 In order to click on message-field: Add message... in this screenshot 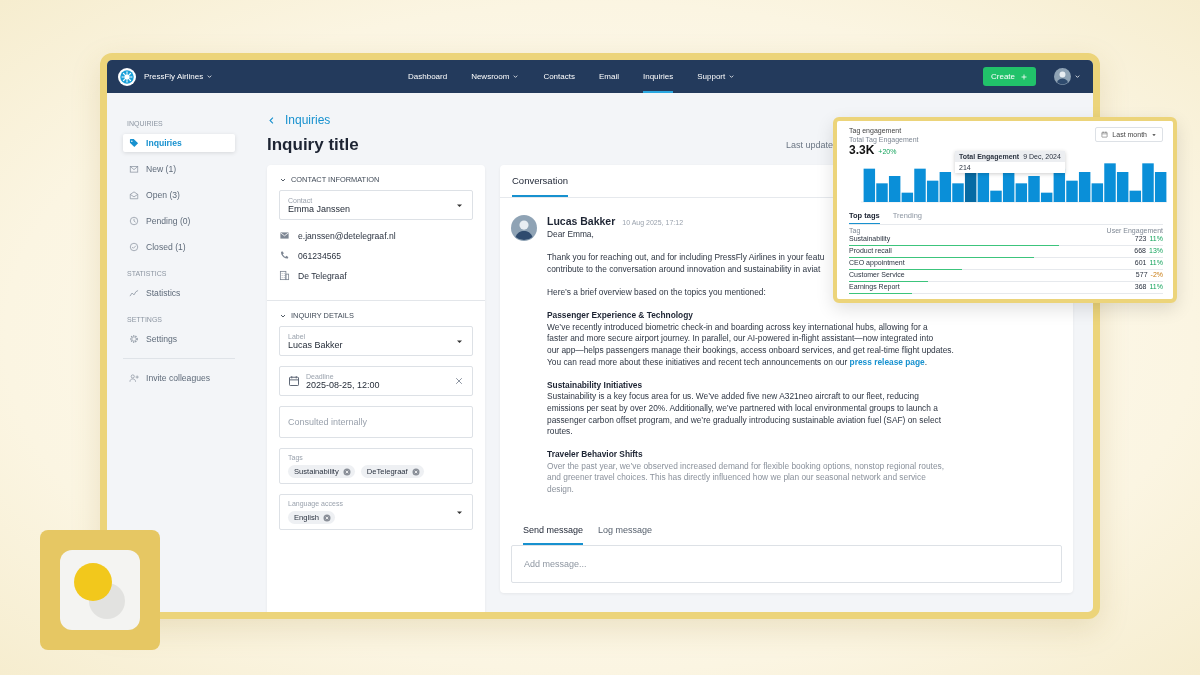, I will do `click(786, 564)`.